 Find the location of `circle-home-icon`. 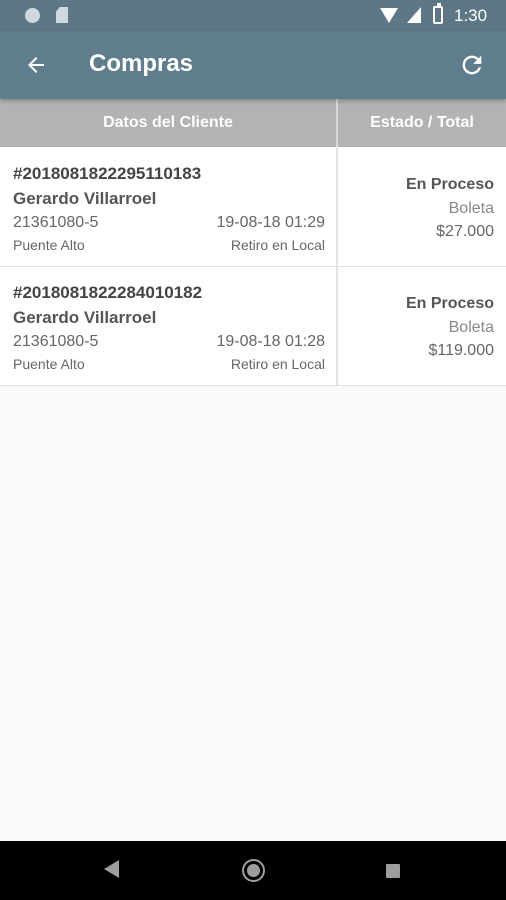

circle-home-icon is located at coordinates (253, 870).